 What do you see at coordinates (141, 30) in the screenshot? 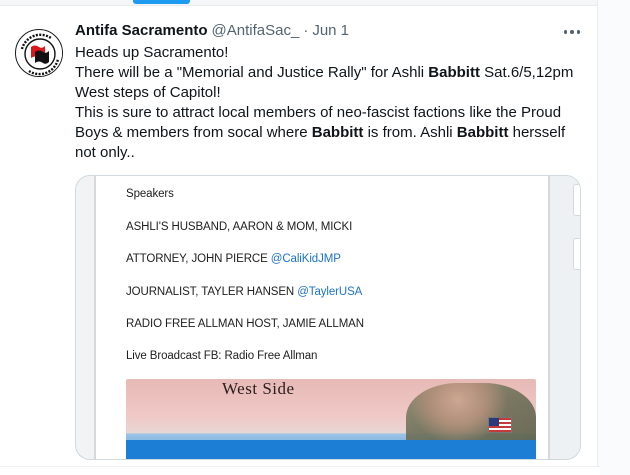
I see `display-name: Antifa Sacramento` at bounding box center [141, 30].